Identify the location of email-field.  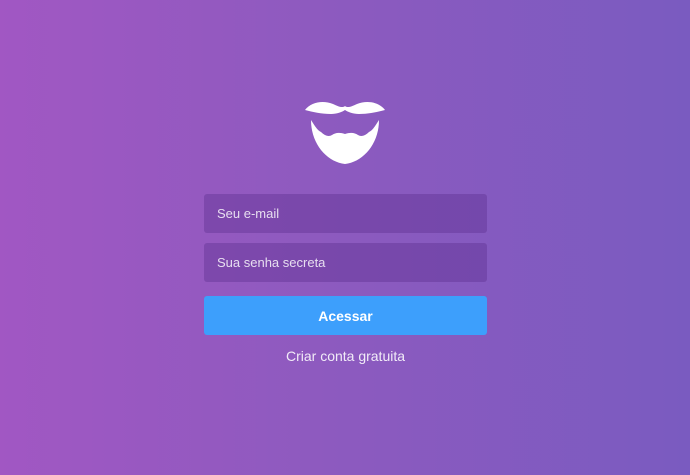
(345, 213).